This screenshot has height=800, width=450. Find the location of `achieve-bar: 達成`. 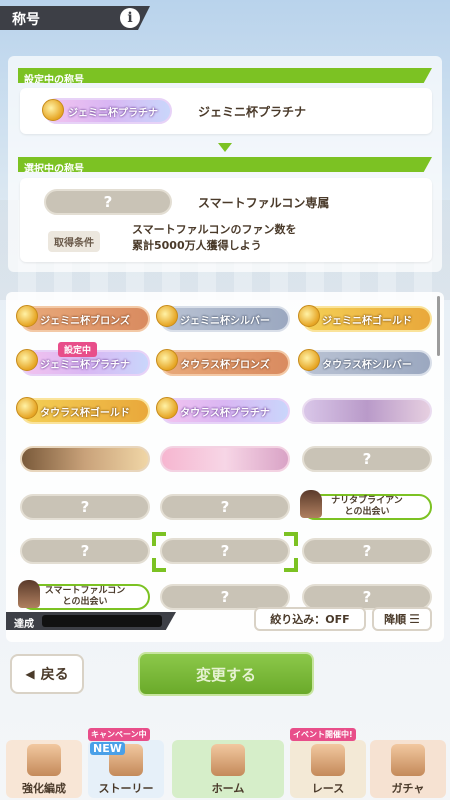

achieve-bar: 達成 is located at coordinates (91, 621).